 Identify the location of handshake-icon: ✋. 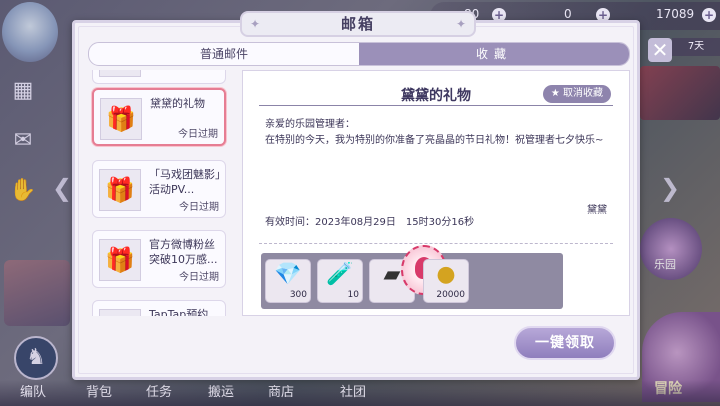
(23, 191).